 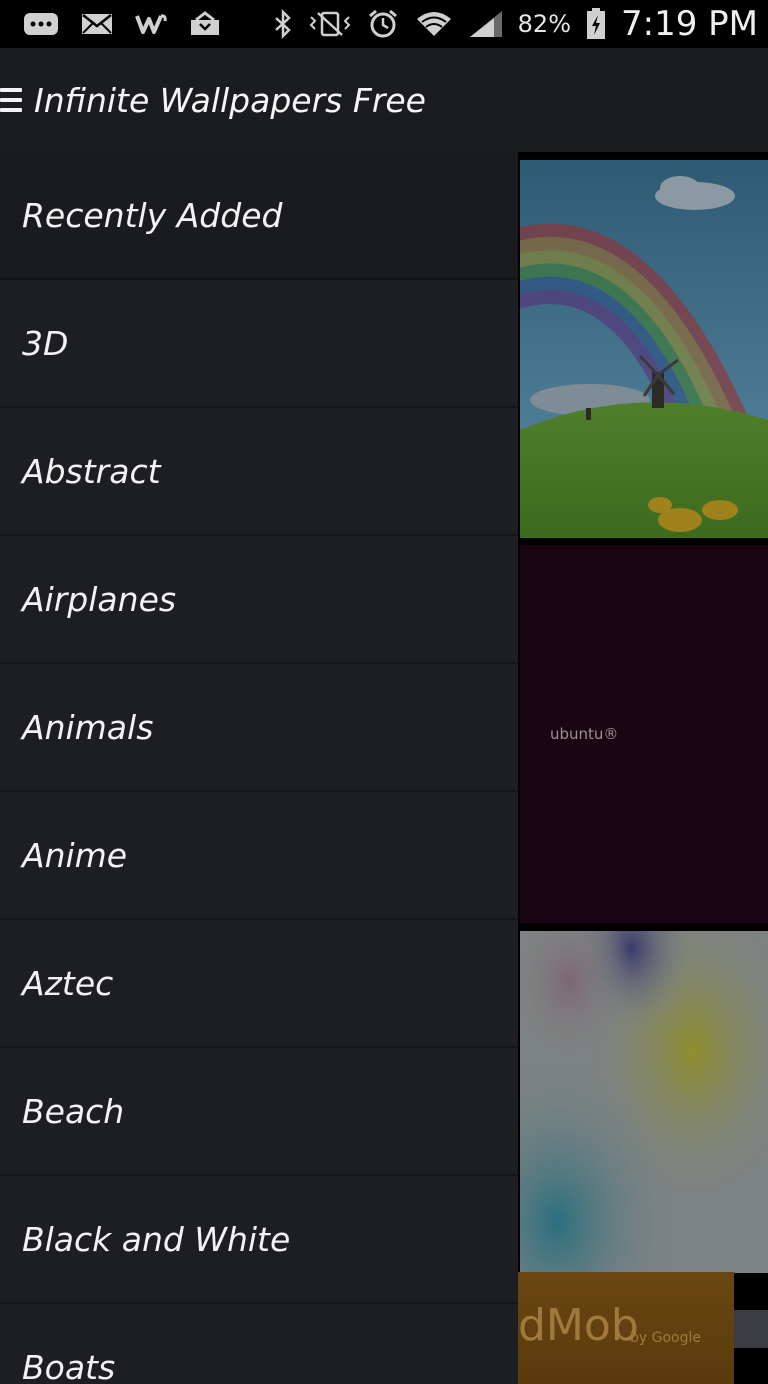 What do you see at coordinates (259, 1344) in the screenshot?
I see `drawer-item-boats: Boats` at bounding box center [259, 1344].